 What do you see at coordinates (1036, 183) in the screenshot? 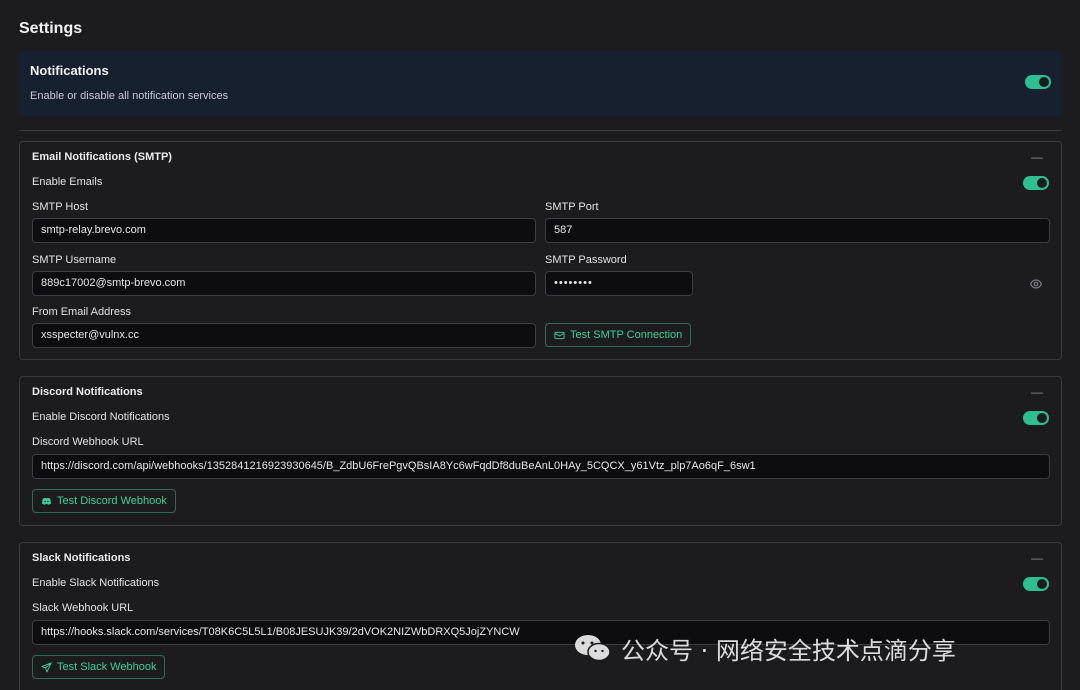
I see `enable-emails-toggle` at bounding box center [1036, 183].